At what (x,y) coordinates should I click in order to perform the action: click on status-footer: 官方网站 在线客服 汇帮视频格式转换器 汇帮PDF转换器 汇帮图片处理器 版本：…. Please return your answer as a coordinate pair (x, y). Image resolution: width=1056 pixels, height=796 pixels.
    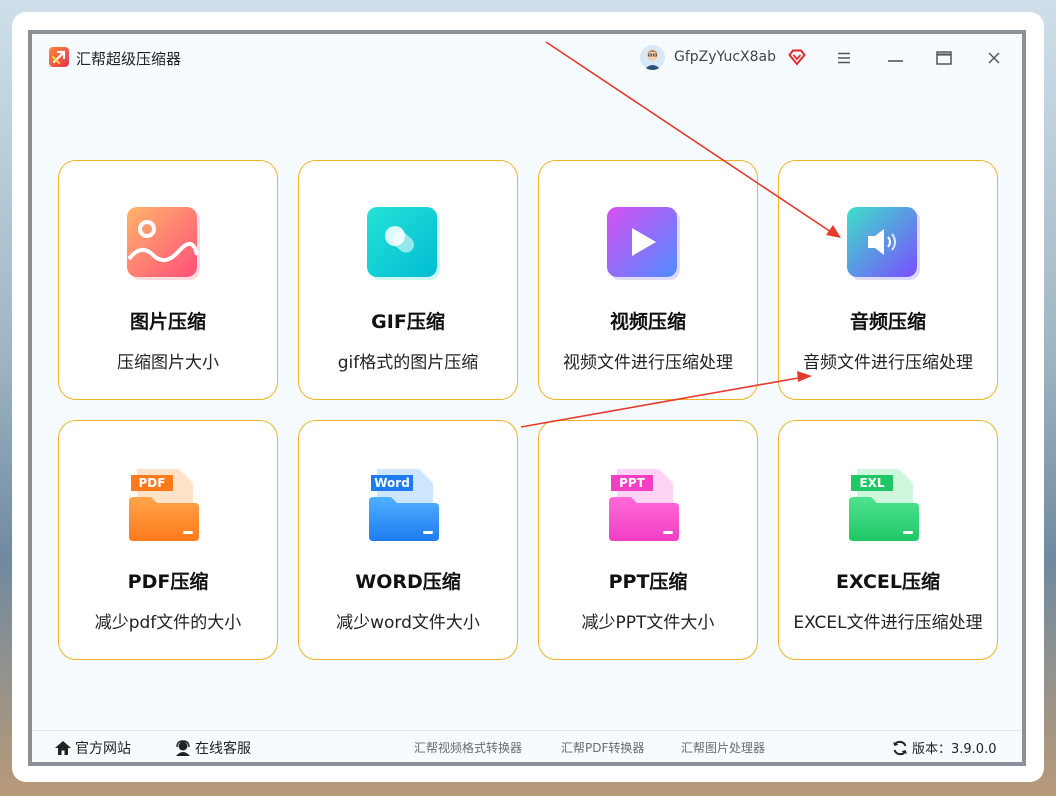
    Looking at the image, I should click on (527, 746).